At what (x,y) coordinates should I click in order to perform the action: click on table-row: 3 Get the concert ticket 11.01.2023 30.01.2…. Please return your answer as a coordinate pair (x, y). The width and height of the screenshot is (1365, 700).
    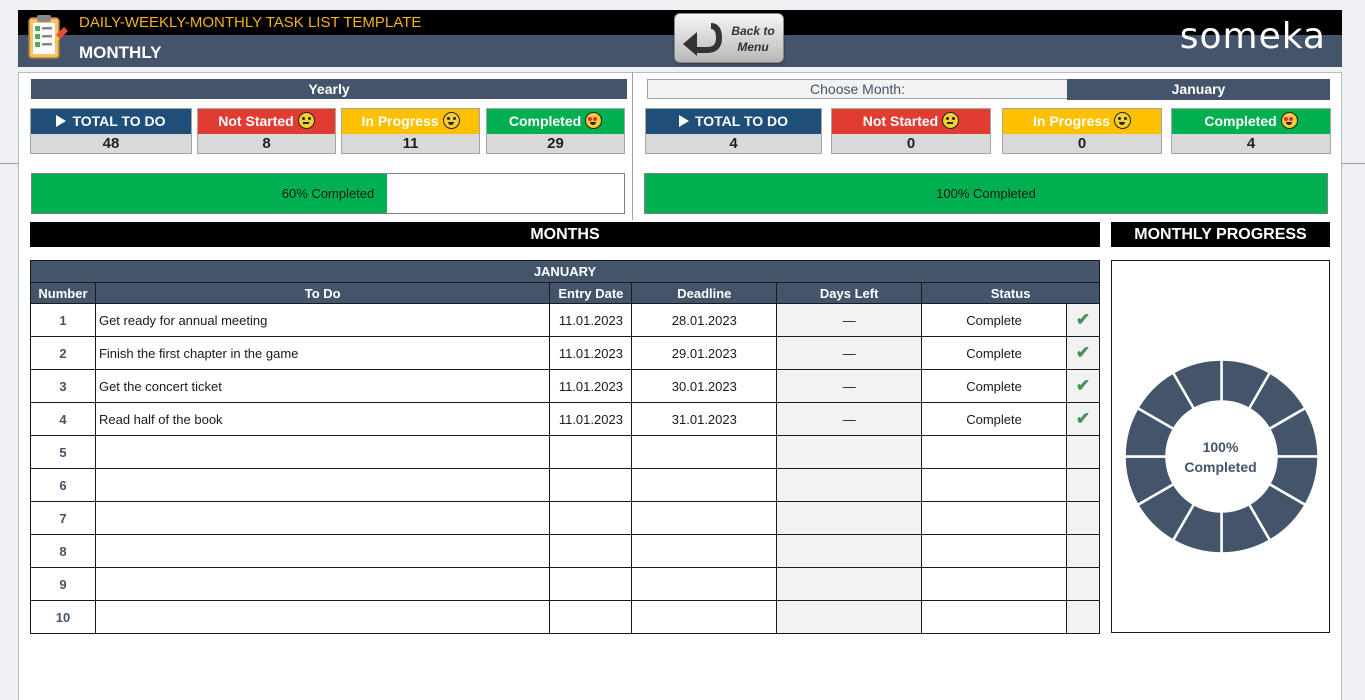
    Looking at the image, I should click on (565, 386).